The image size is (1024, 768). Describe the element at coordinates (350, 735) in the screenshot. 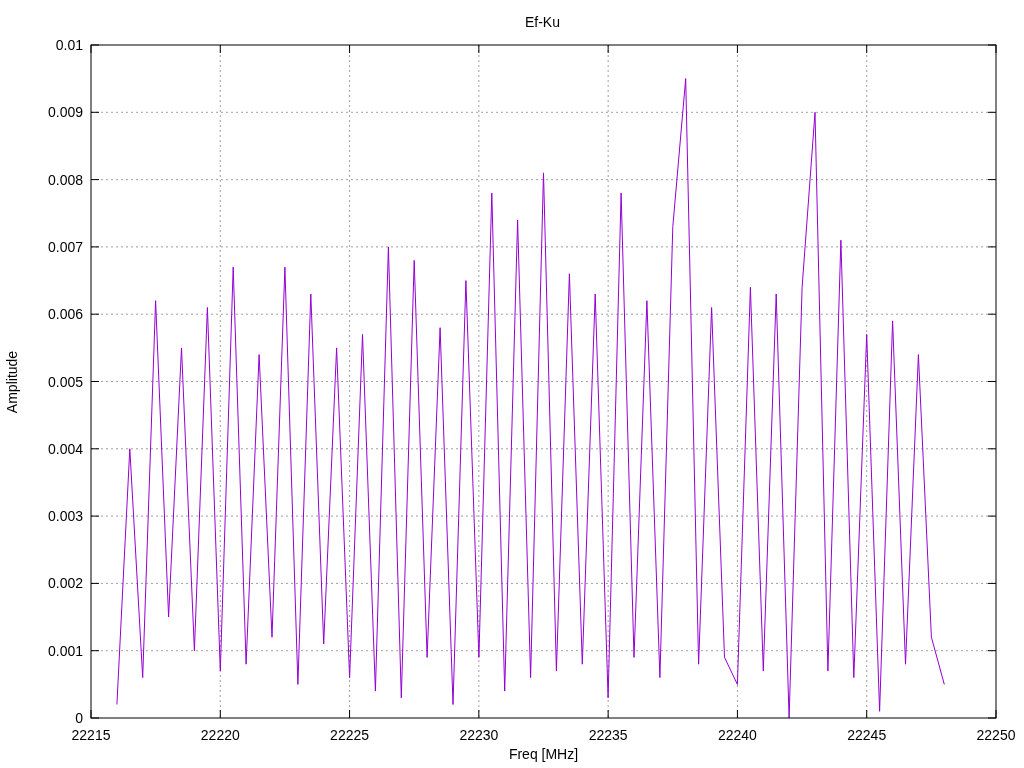

I see `x-tick-label: 22225` at that location.